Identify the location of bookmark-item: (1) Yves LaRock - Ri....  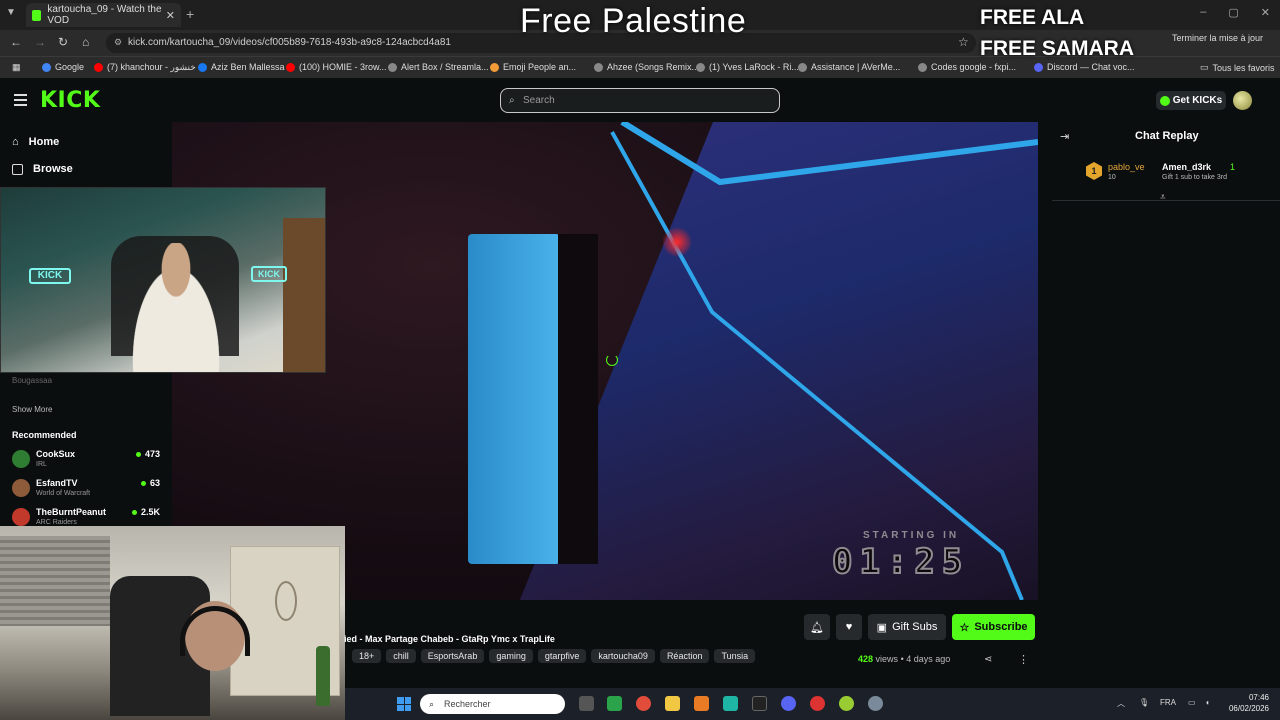
(747, 67).